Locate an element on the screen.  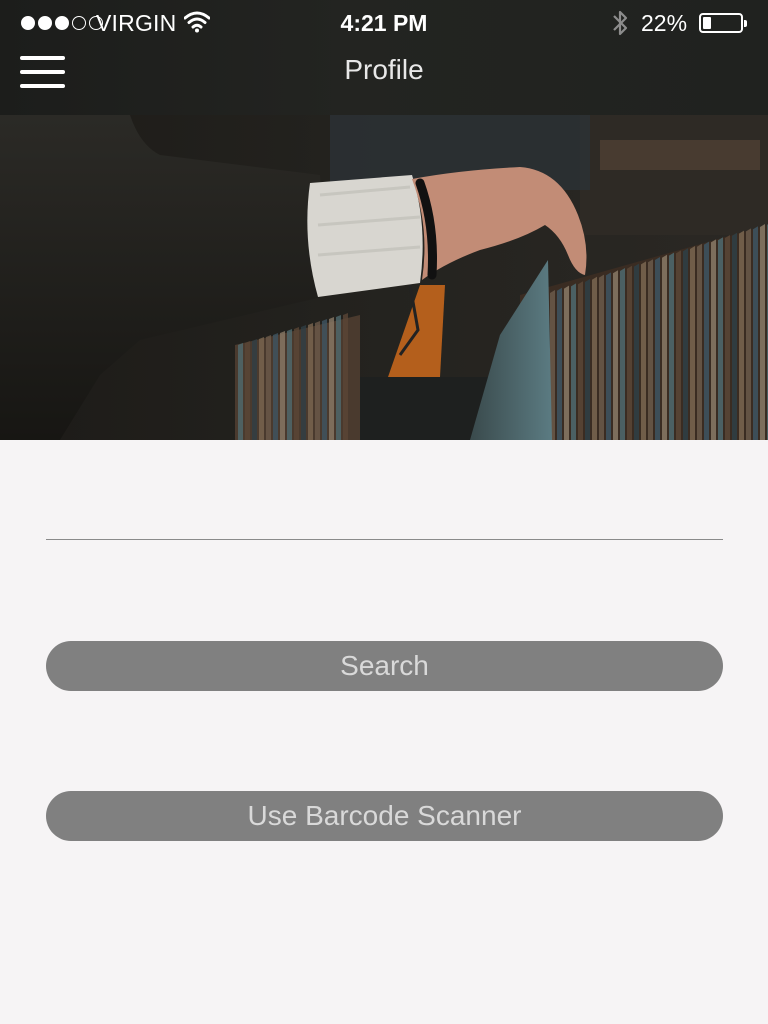
battery-icon is located at coordinates (723, 23).